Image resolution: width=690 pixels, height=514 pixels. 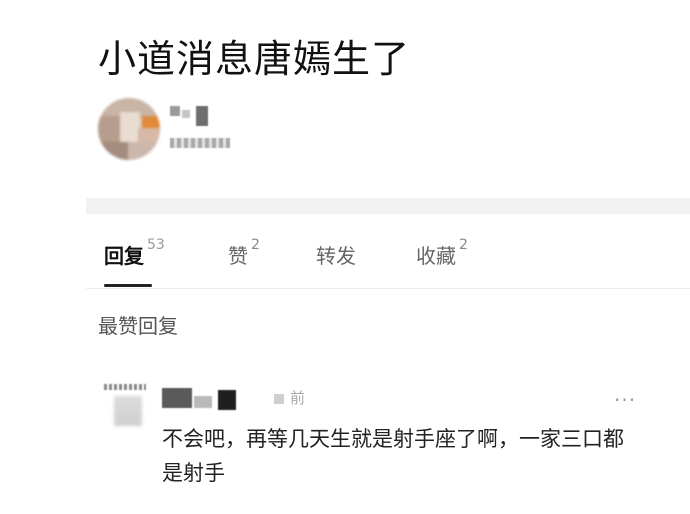 I want to click on comment-time: 前, so click(x=289, y=397).